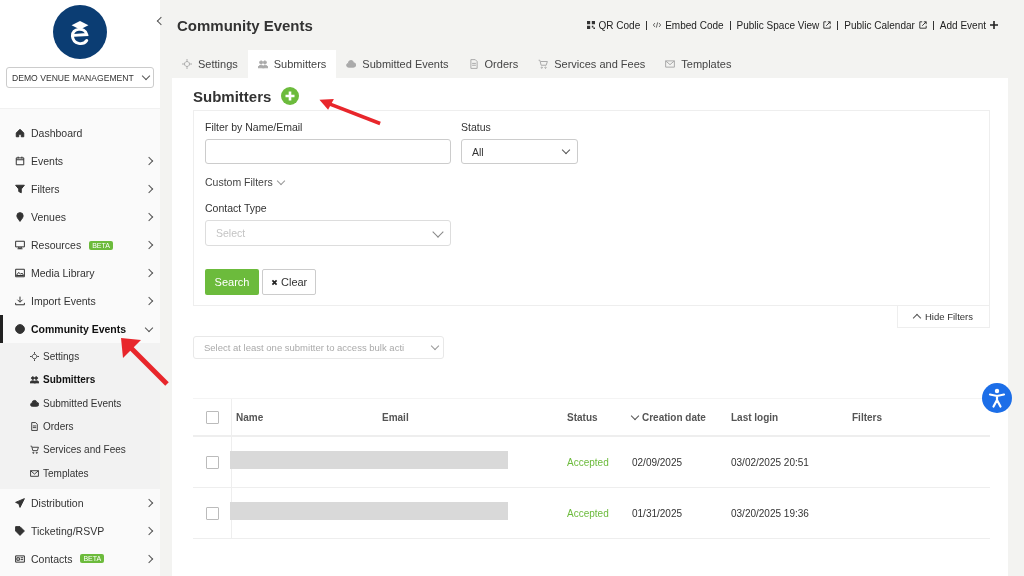 The height and width of the screenshot is (576, 1024). I want to click on submenu-item: Submitters, so click(80, 380).